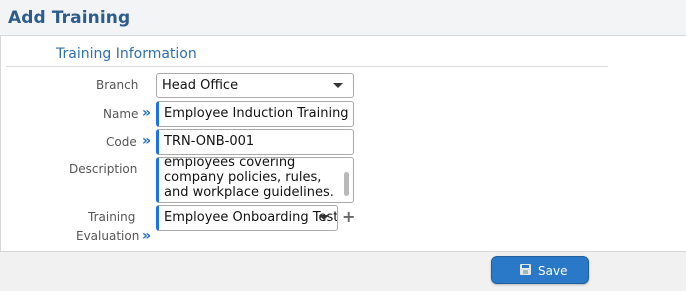 The image size is (686, 291). I want to click on save-label: Save, so click(553, 271).